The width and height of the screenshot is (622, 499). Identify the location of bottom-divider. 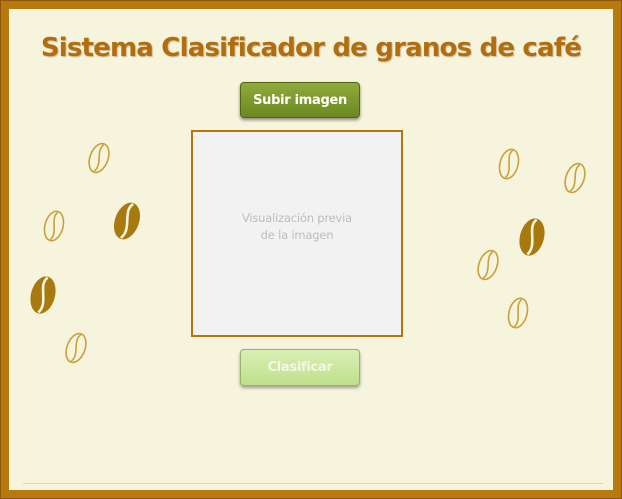
(313, 483).